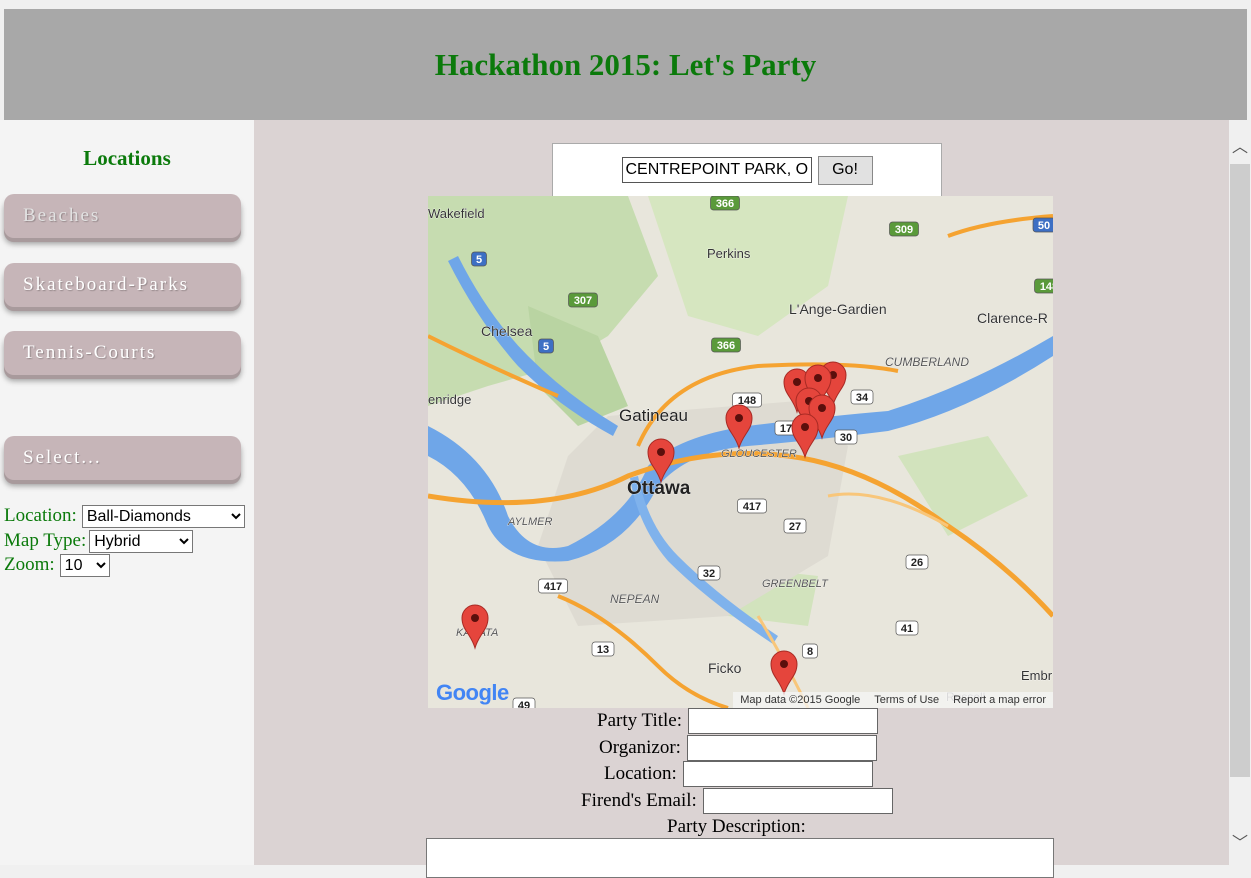 The image size is (1251, 878). What do you see at coordinates (1240, 147) in the screenshot?
I see `scroll-up-icon: ︿` at bounding box center [1240, 147].